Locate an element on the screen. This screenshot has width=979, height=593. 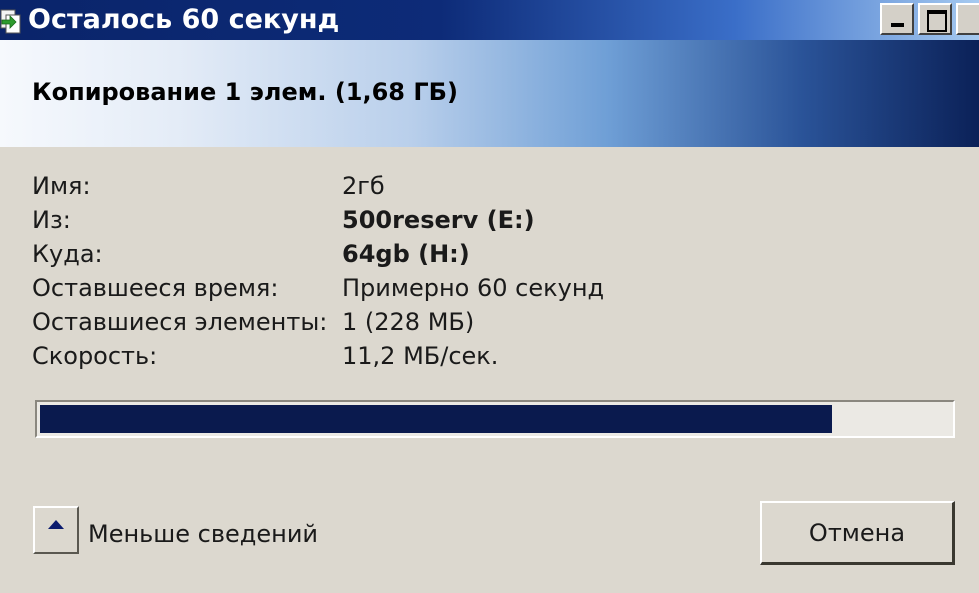
from-value: 500reserv (E:) is located at coordinates (438, 220).